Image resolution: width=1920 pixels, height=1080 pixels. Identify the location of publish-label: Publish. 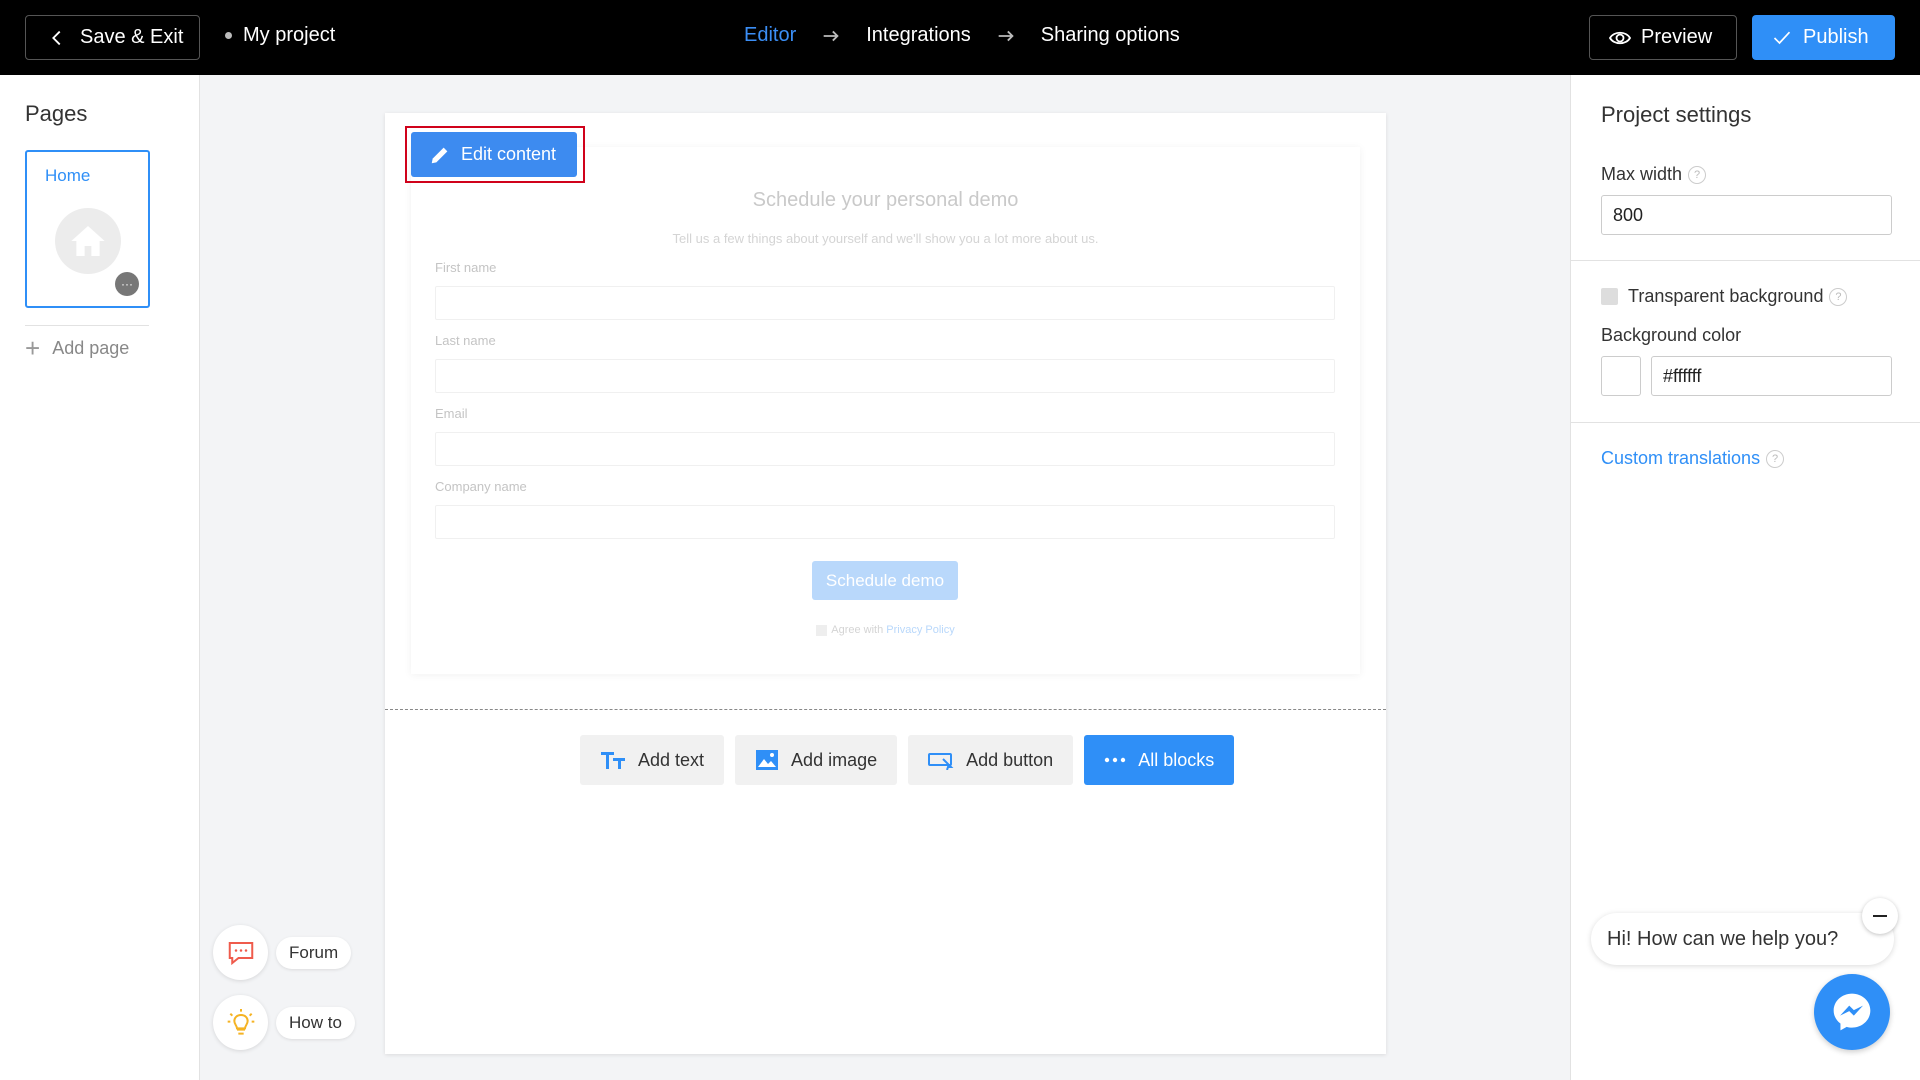
(1836, 37).